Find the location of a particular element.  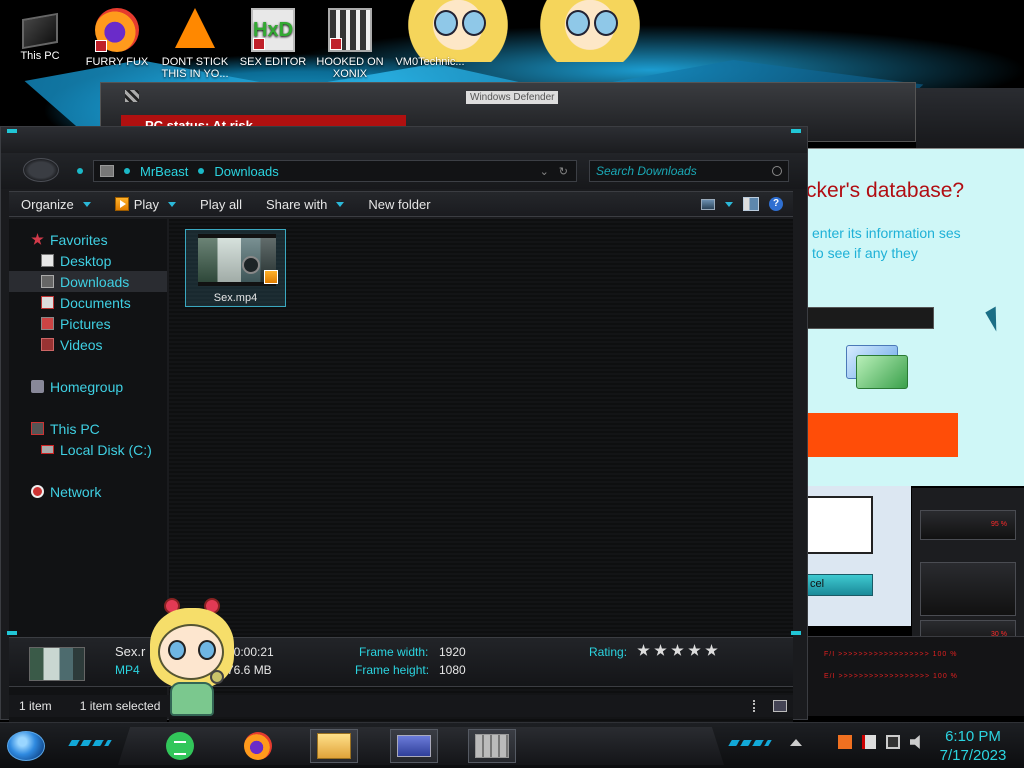

cartoon-character-overlay is located at coordinates (192, 662).